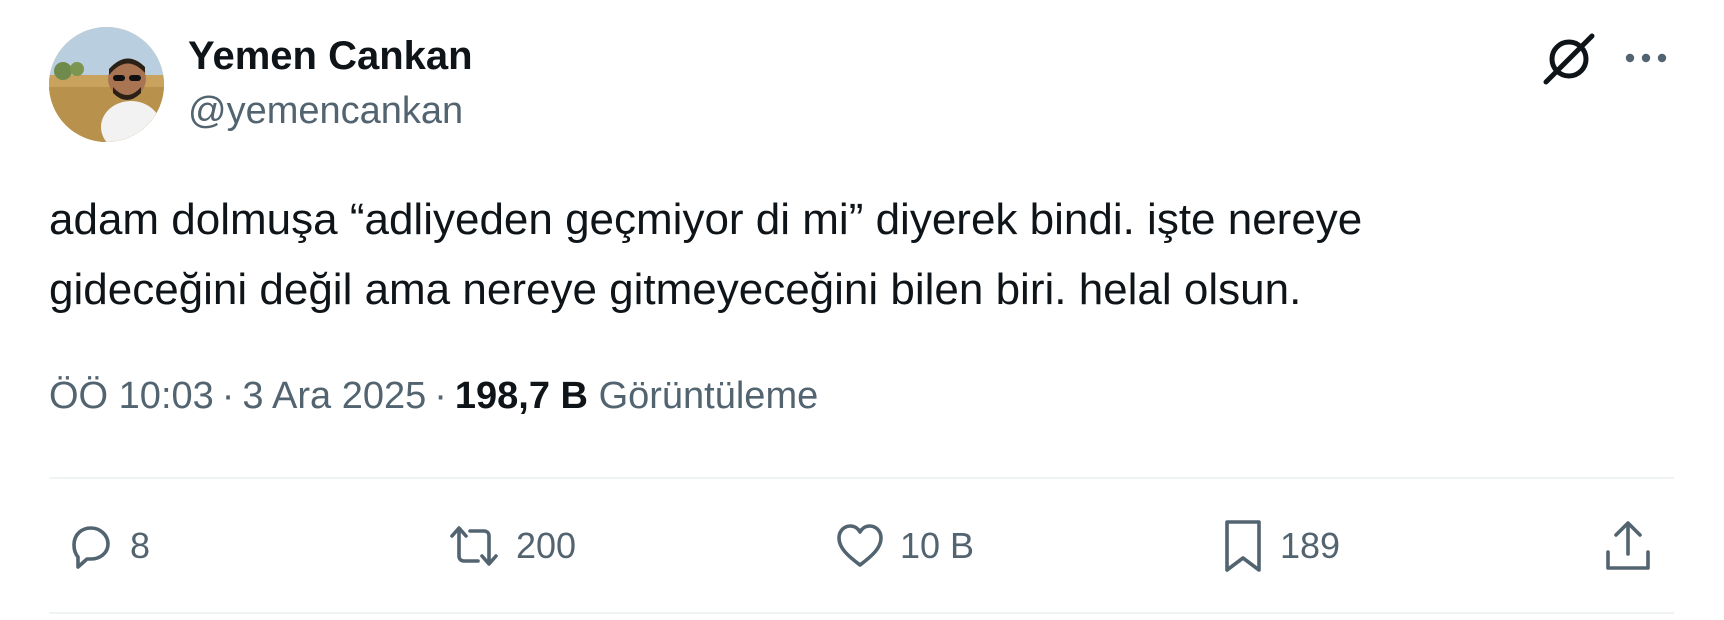 This screenshot has width=1724, height=620. What do you see at coordinates (91, 547) in the screenshot?
I see `reply-icon` at bounding box center [91, 547].